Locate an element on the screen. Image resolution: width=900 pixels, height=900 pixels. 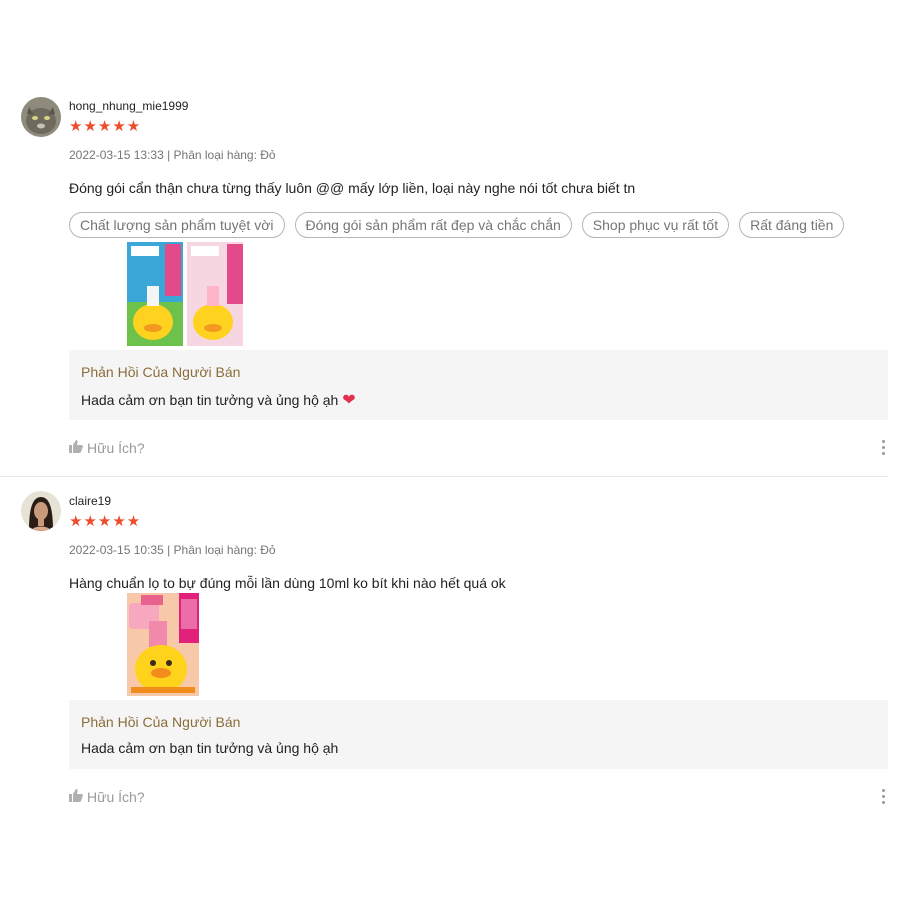
review-tag: Chất lượng sản phẩm tuyệt vời is located at coordinates (177, 225).